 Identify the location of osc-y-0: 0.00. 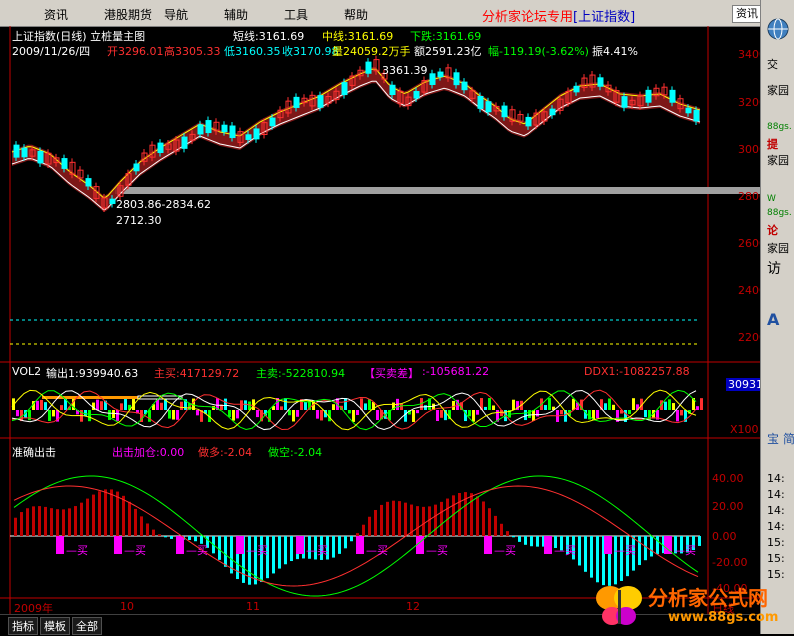
(724, 536).